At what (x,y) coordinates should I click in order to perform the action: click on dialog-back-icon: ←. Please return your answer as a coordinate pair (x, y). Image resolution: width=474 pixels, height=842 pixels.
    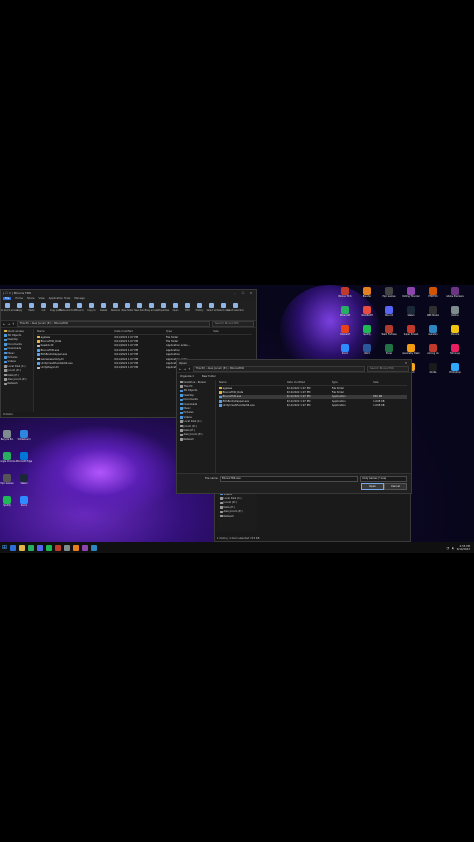
    Looking at the image, I should click on (180, 369).